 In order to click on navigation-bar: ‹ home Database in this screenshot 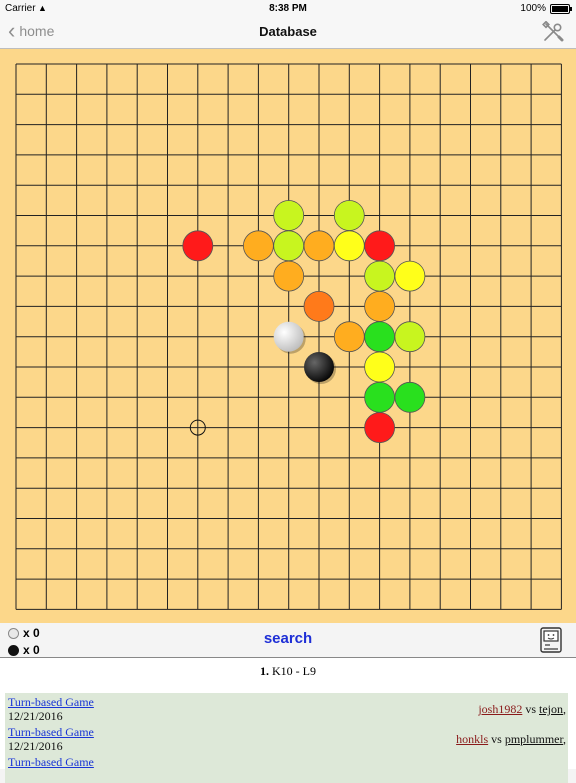, I will do `click(288, 33)`.